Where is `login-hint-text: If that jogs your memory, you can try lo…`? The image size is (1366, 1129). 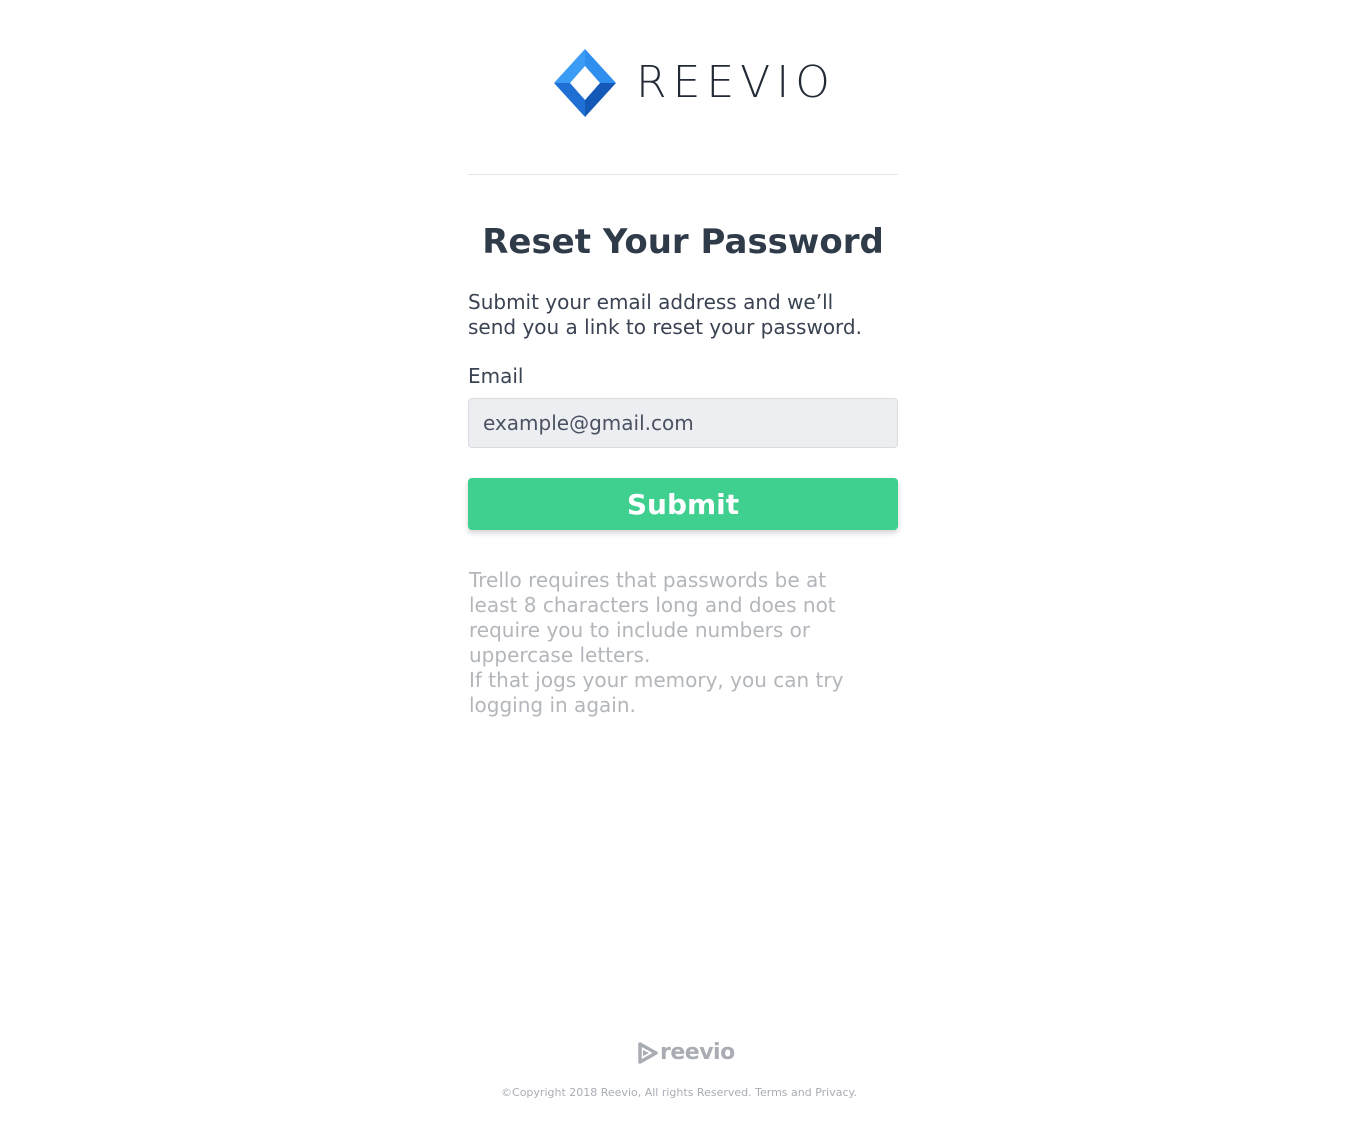 login-hint-text: If that jogs your memory, you can try lo… is located at coordinates (656, 692).